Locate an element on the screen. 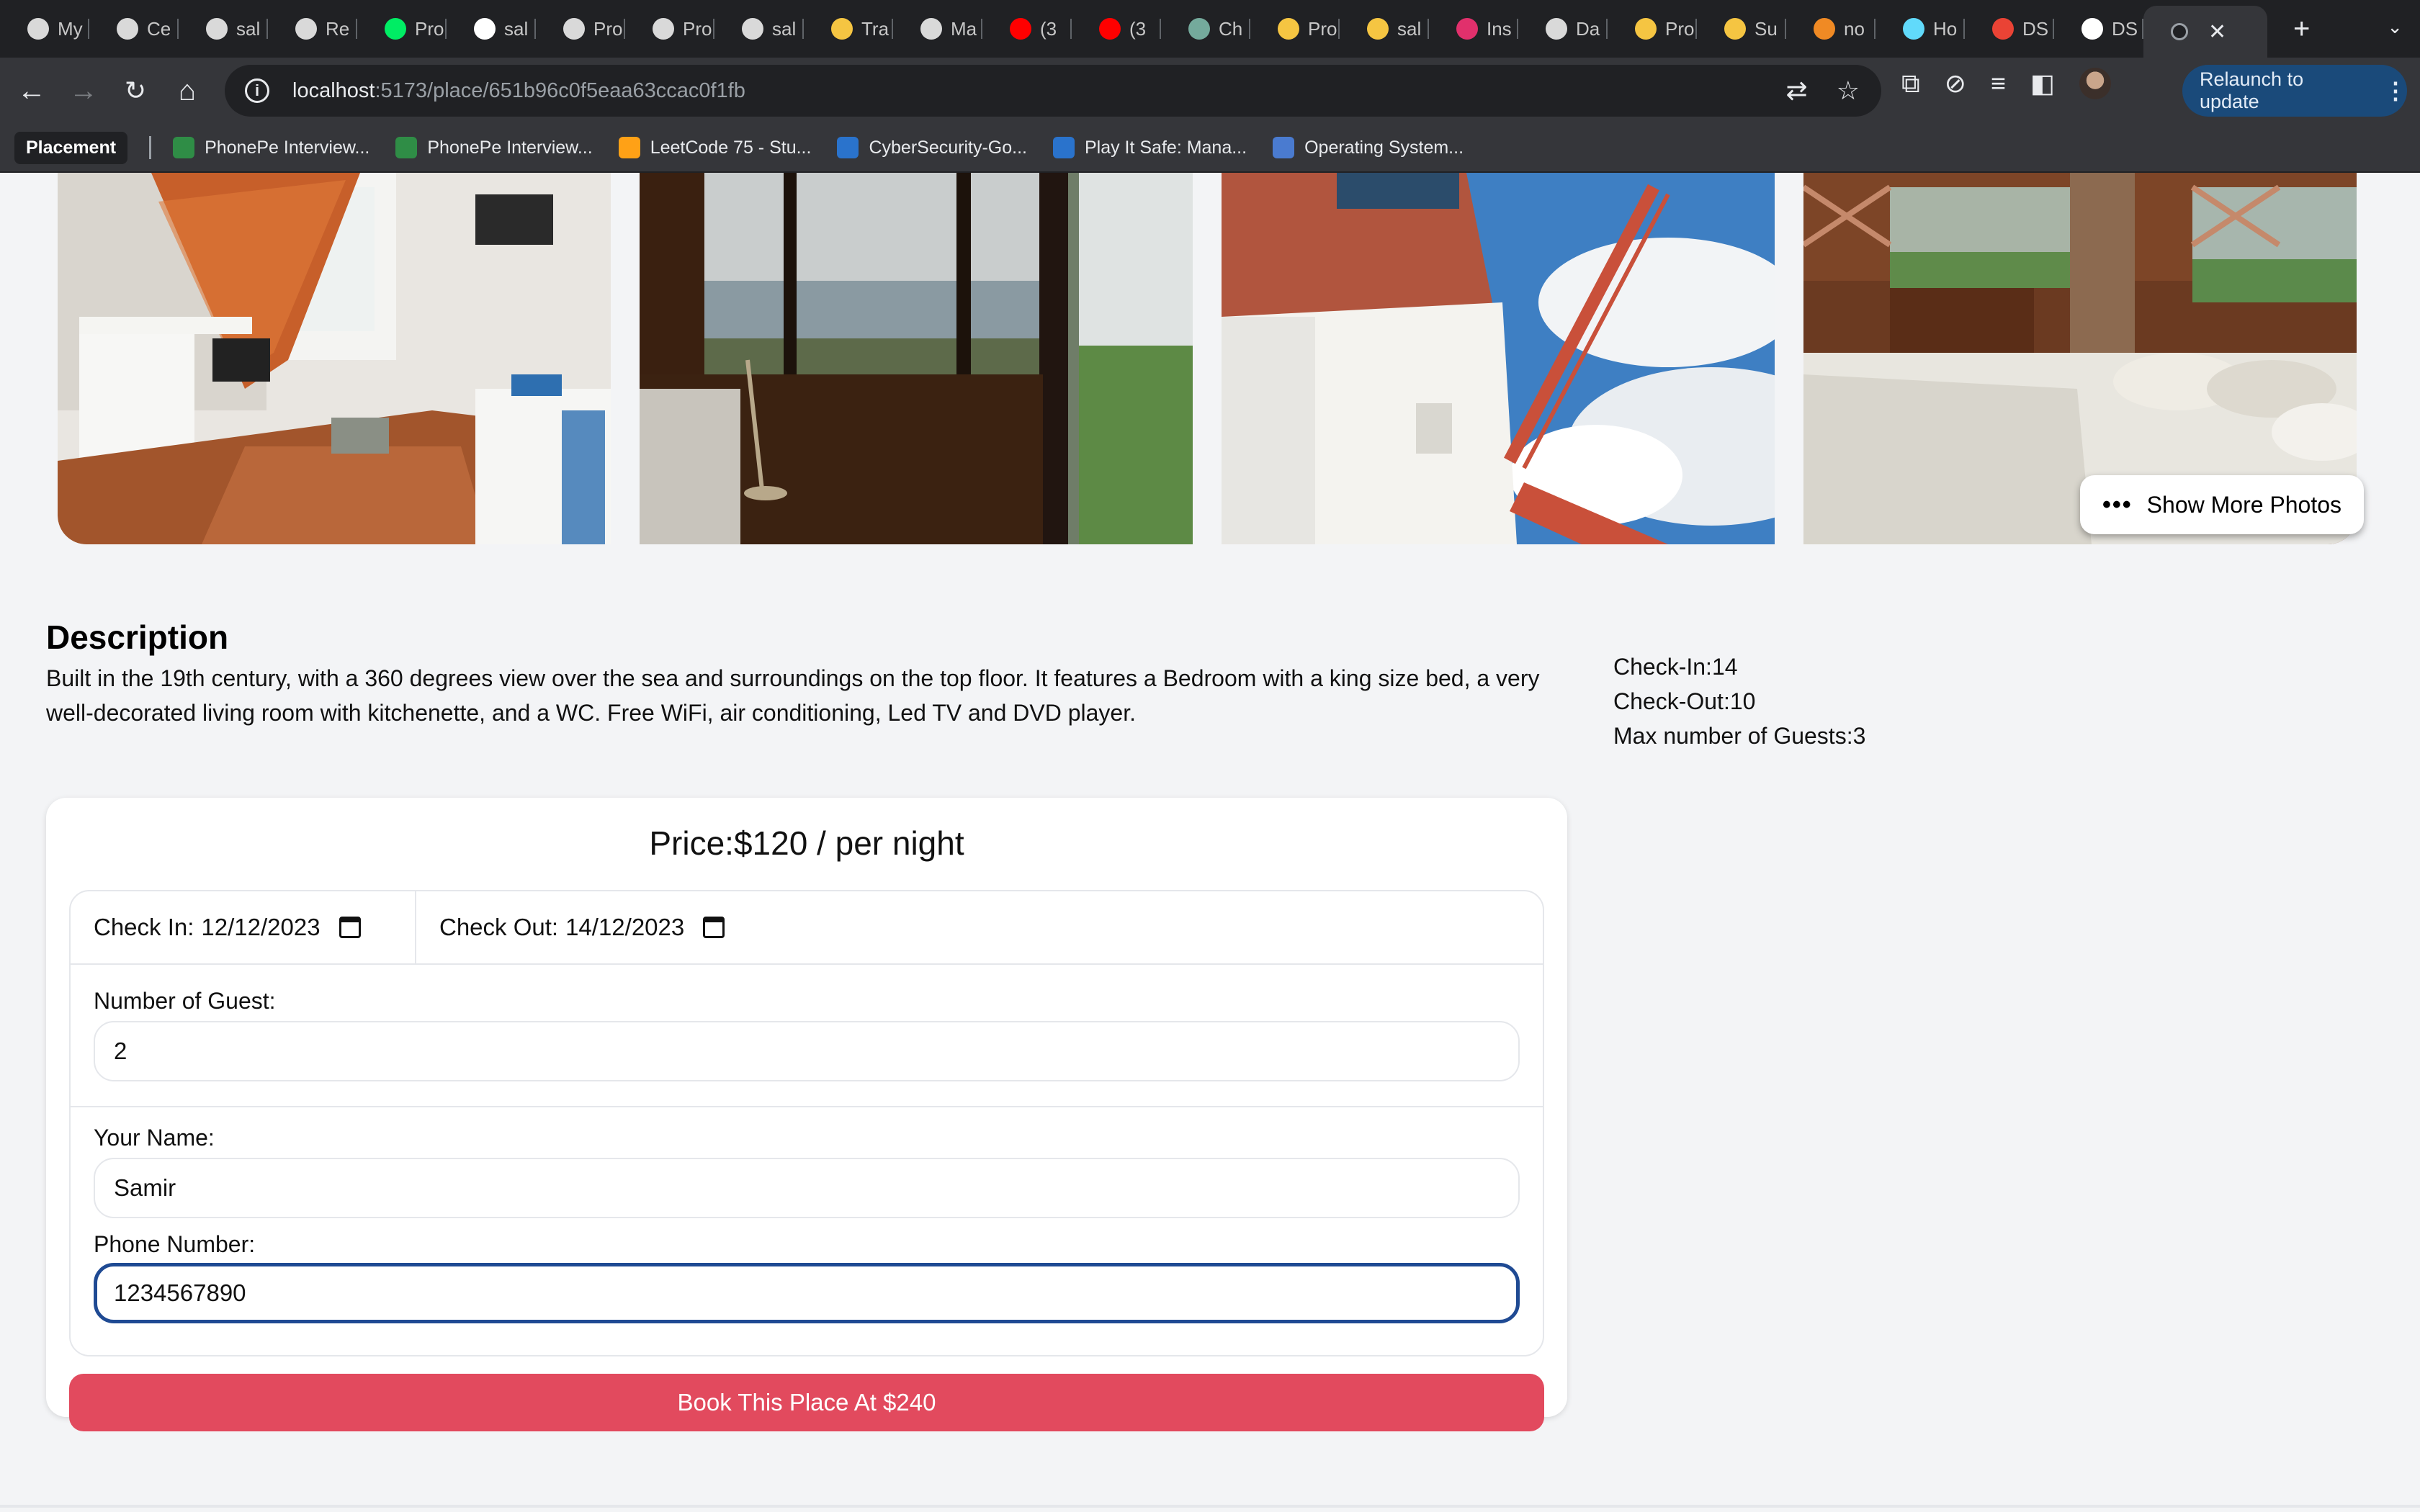 This screenshot has width=2420, height=1512. new-tab-button: + is located at coordinates (2301, 29).